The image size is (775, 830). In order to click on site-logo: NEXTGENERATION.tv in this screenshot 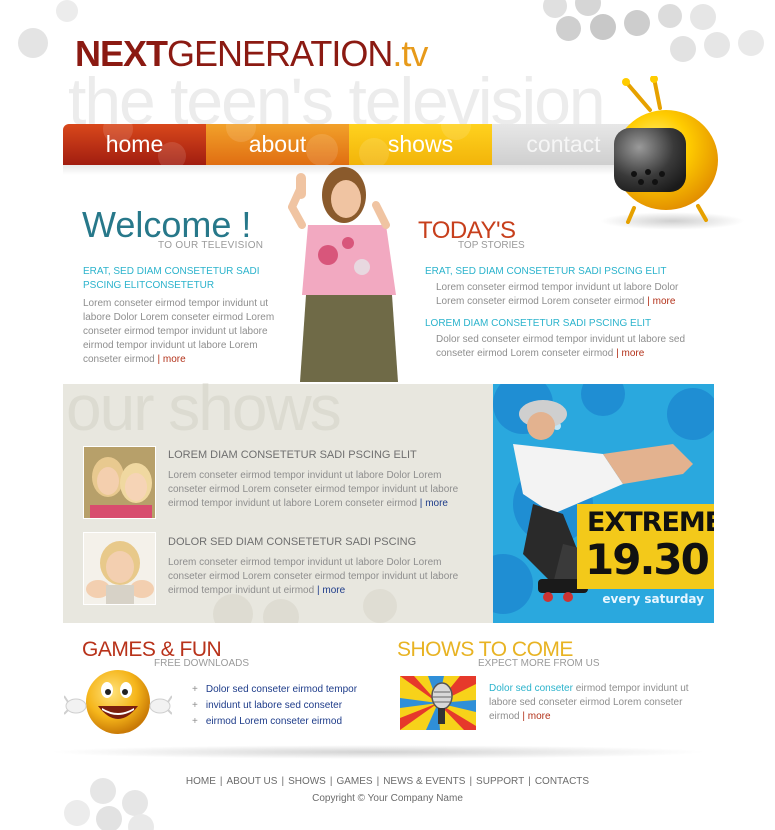, I will do `click(251, 53)`.